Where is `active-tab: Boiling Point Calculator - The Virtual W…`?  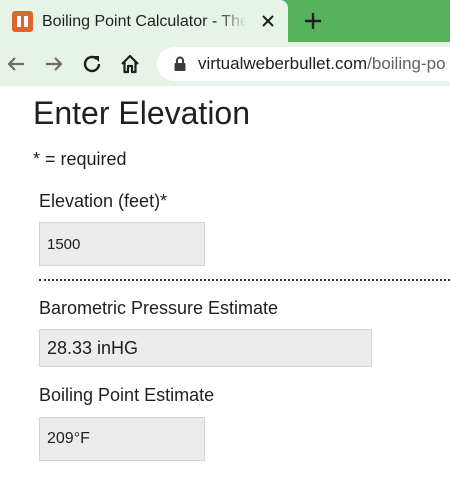 active-tab: Boiling Point Calculator - The Virtual W… is located at coordinates (144, 21).